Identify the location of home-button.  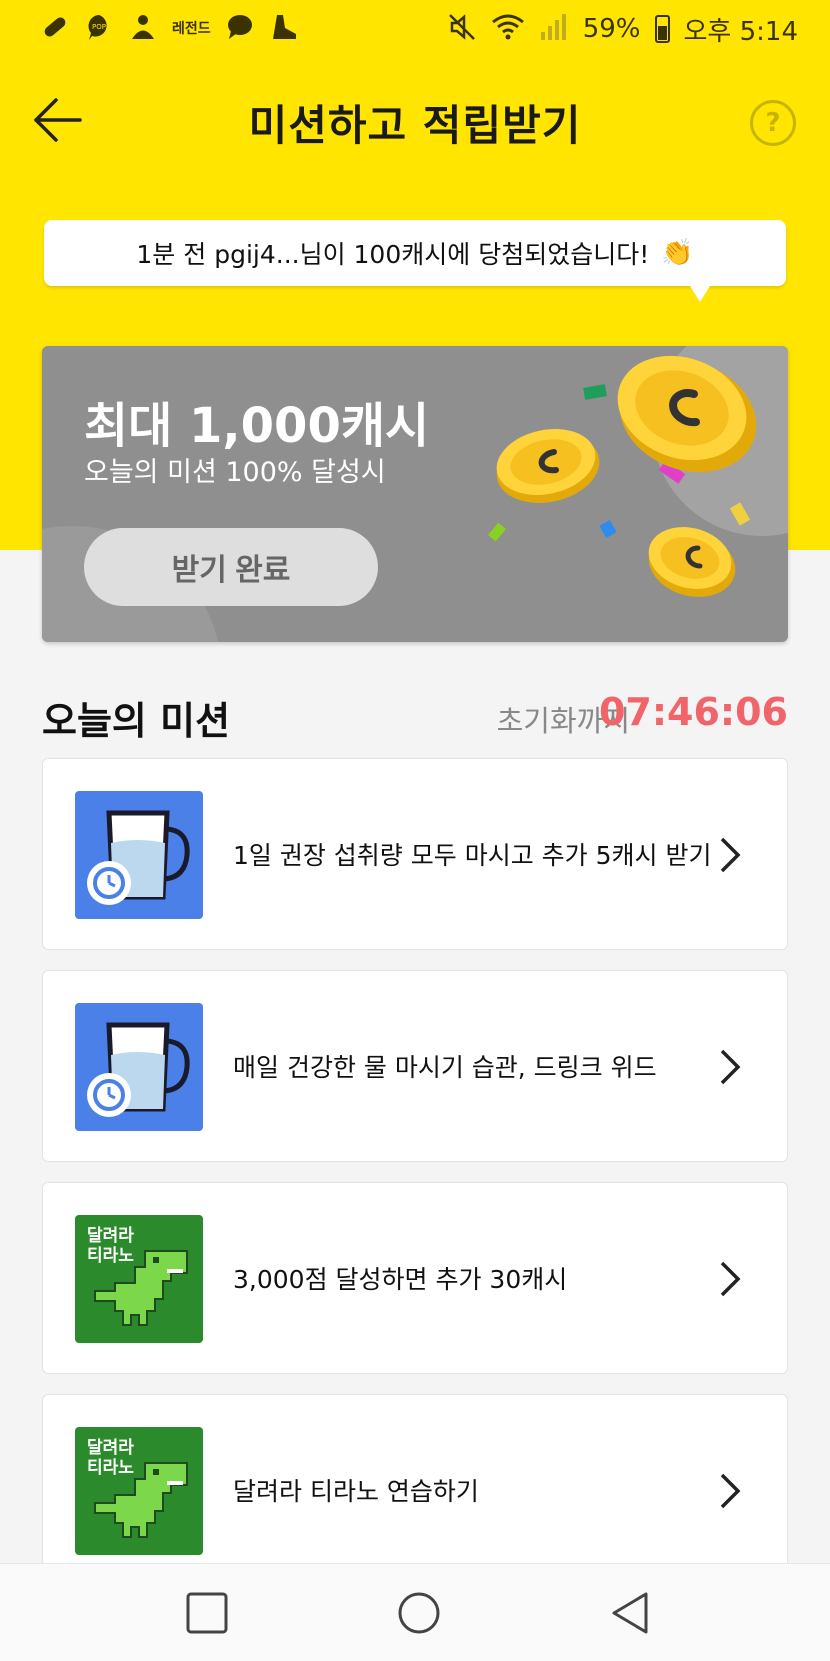
(419, 1613).